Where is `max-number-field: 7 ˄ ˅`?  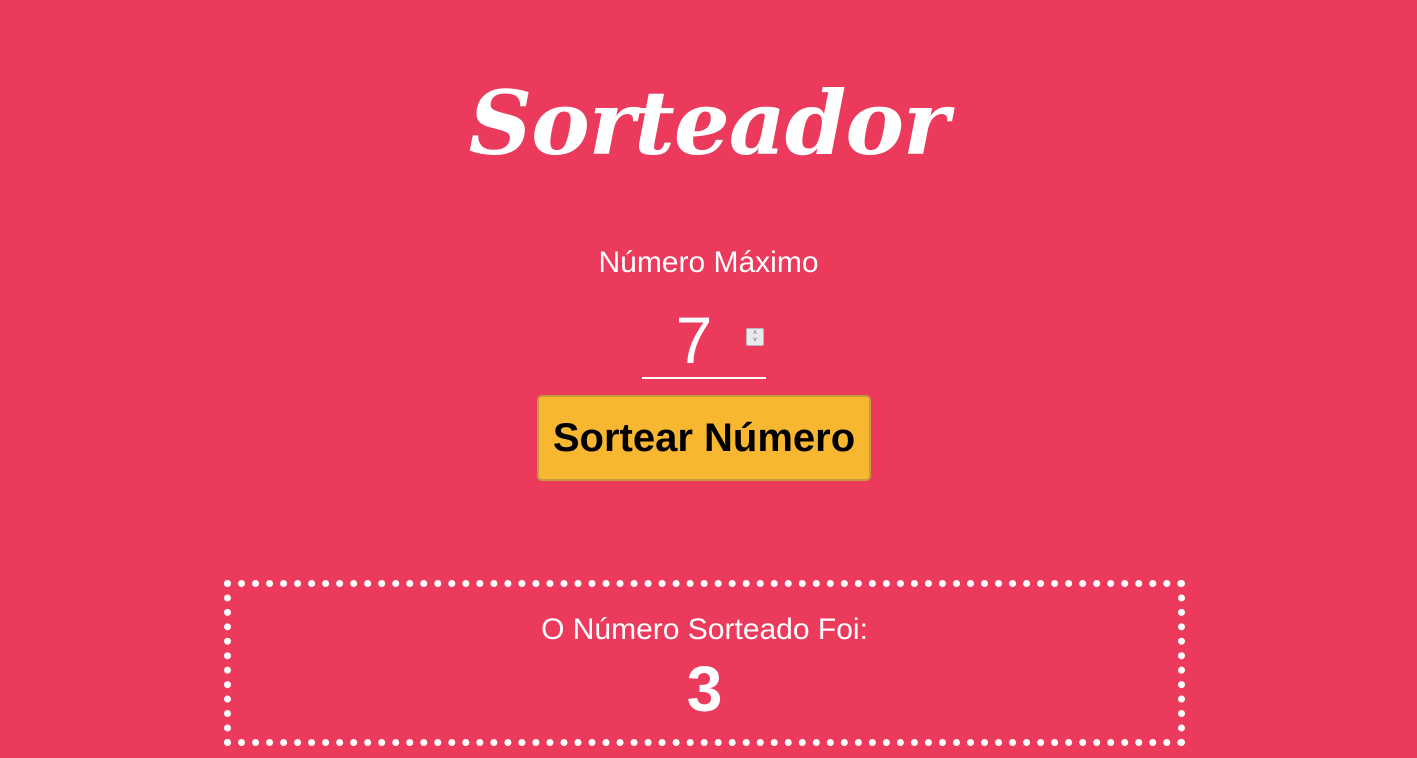
max-number-field: 7 ˄ ˅ is located at coordinates (704, 341).